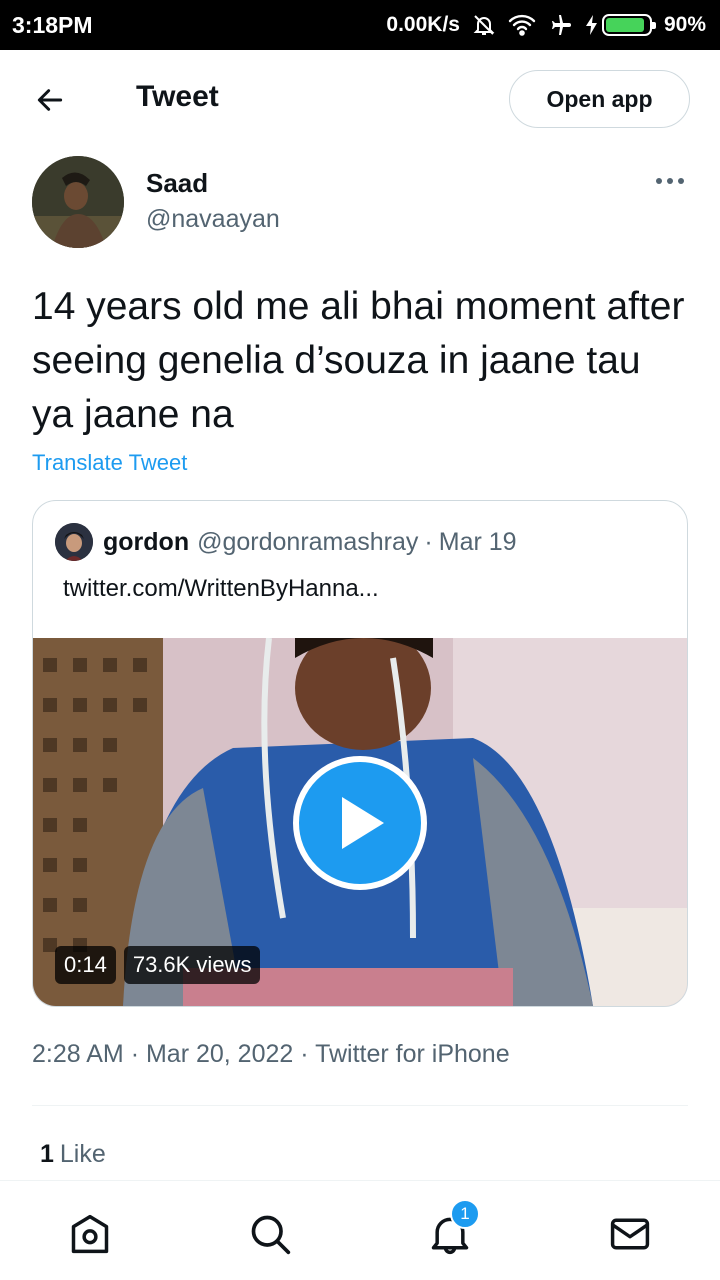 The height and width of the screenshot is (1280, 720). I want to click on quoted-tweet-header: gordon @gordonramashray · Mar 19, so click(286, 542).